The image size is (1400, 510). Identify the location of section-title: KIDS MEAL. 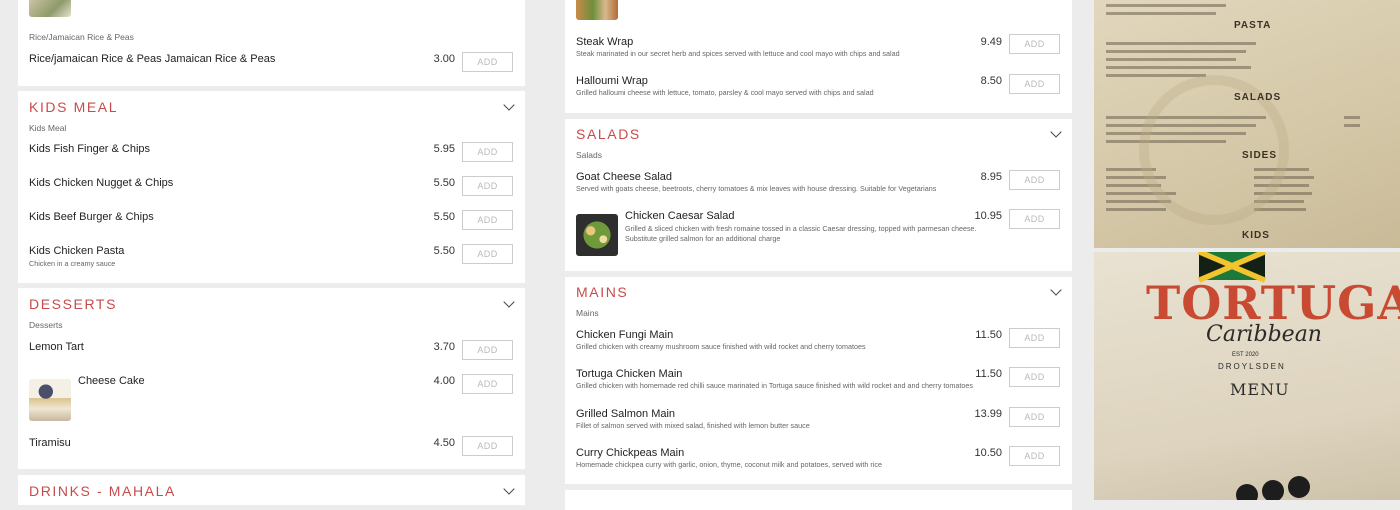
(73, 107).